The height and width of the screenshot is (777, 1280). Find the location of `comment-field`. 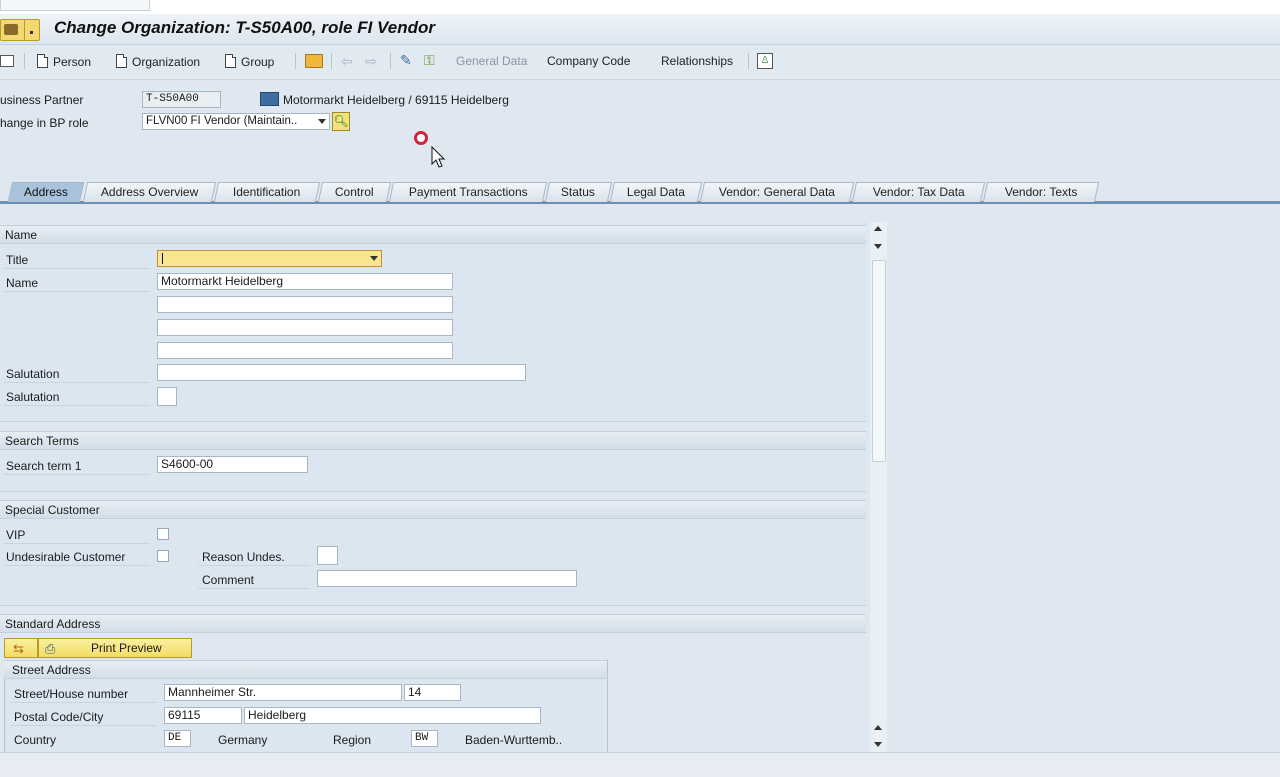

comment-field is located at coordinates (447, 578).